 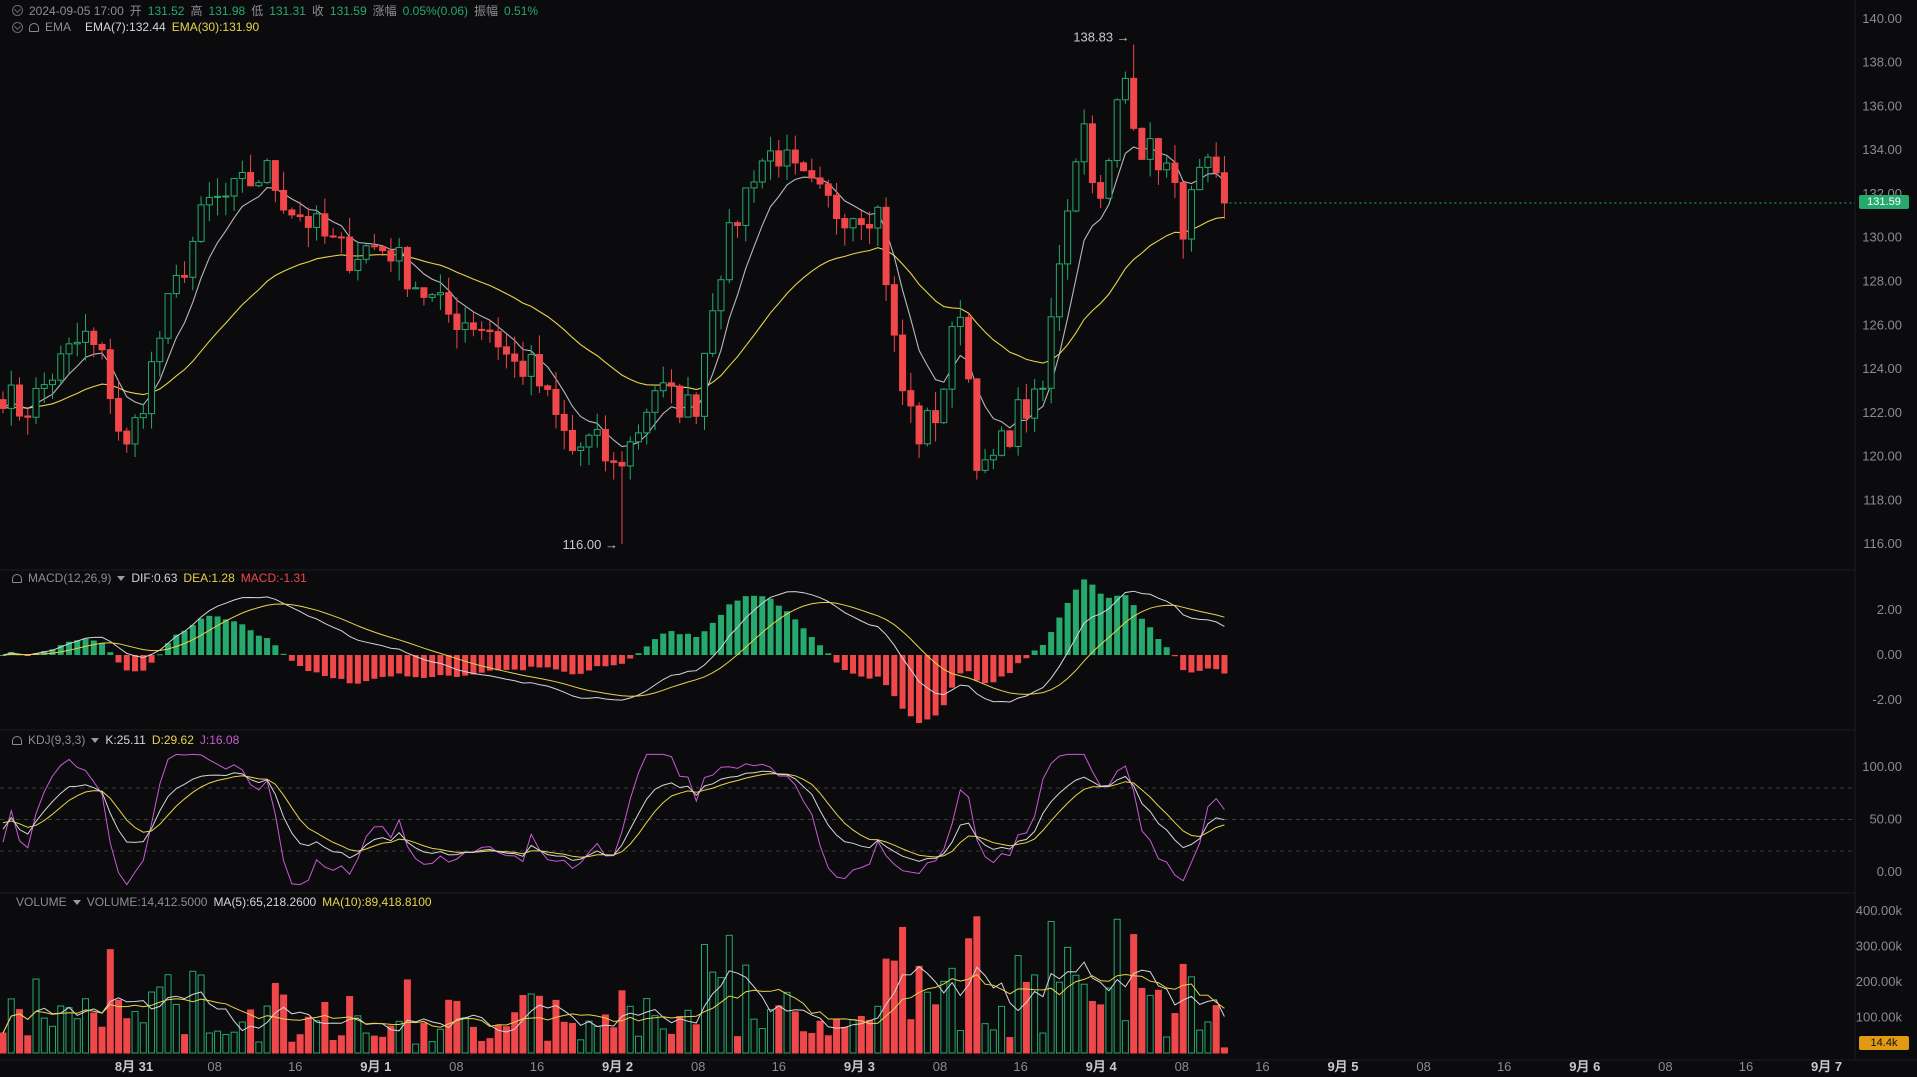 I want to click on ema-indicator-name: EMA, so click(x=58, y=27).